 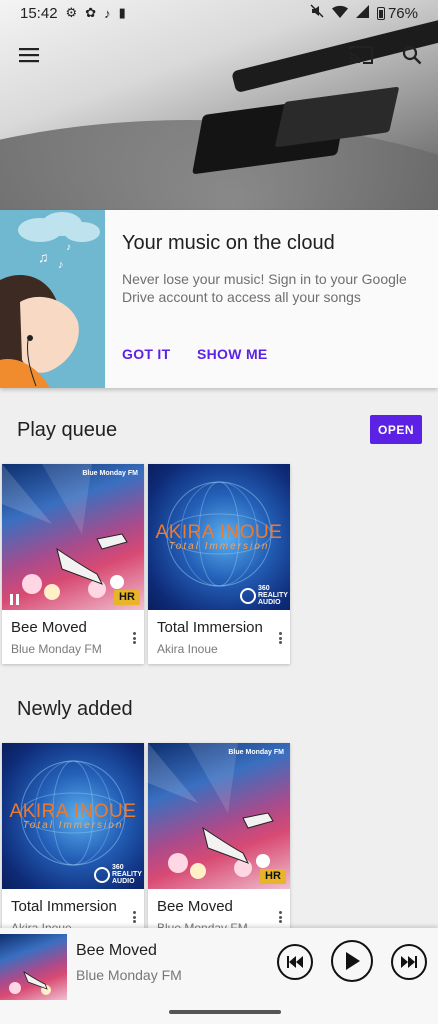 I want to click on mini-player: Bee Moved Blue Monday FM, so click(x=219, y=976).